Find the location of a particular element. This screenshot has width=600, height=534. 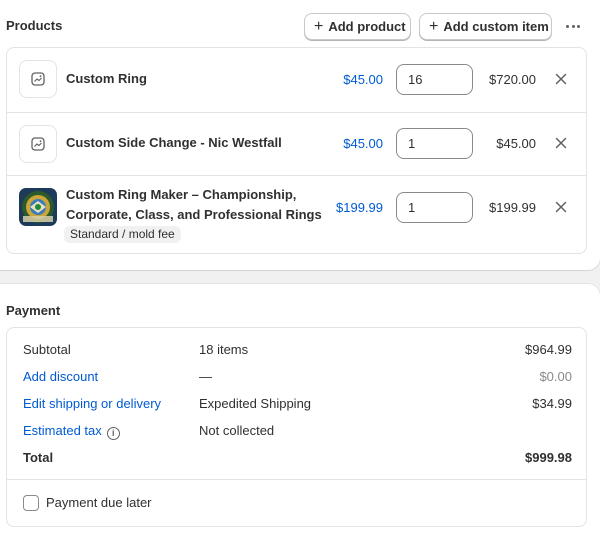

discount-amount: $0.00 is located at coordinates (555, 376).